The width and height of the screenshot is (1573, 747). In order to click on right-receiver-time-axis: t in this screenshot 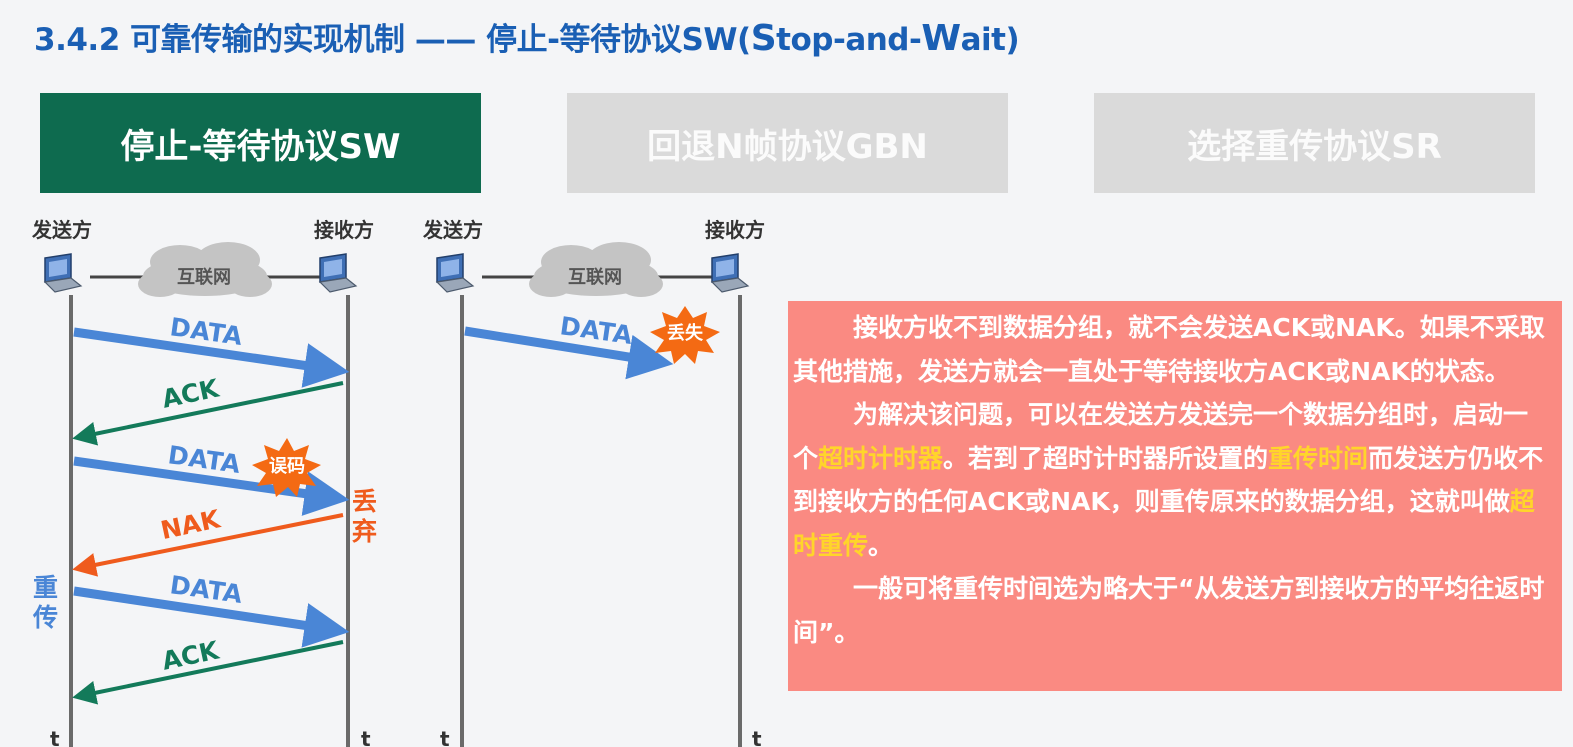, I will do `click(757, 737)`.